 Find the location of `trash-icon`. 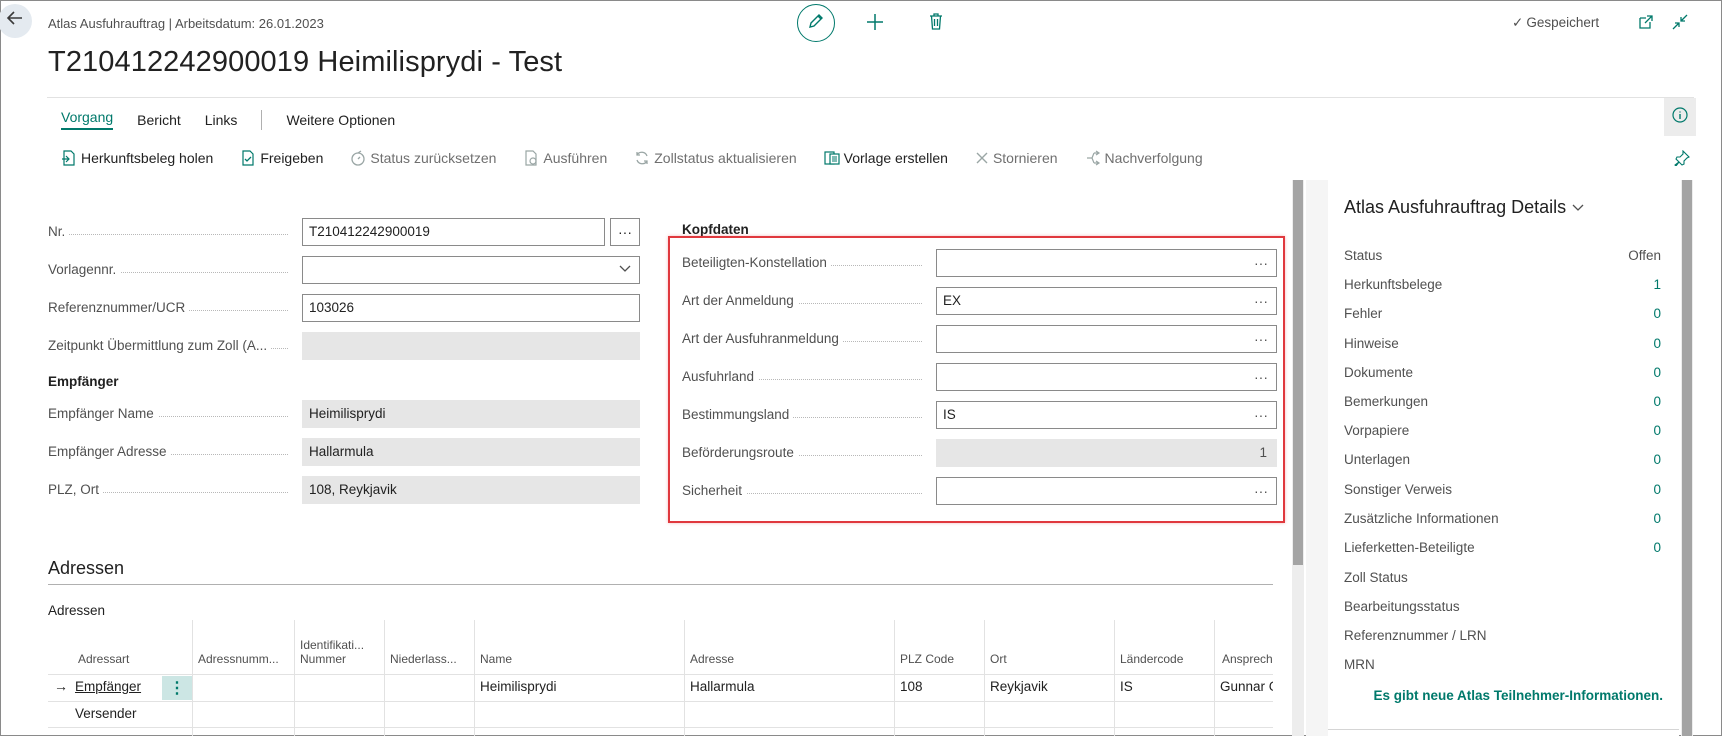

trash-icon is located at coordinates (936, 23).